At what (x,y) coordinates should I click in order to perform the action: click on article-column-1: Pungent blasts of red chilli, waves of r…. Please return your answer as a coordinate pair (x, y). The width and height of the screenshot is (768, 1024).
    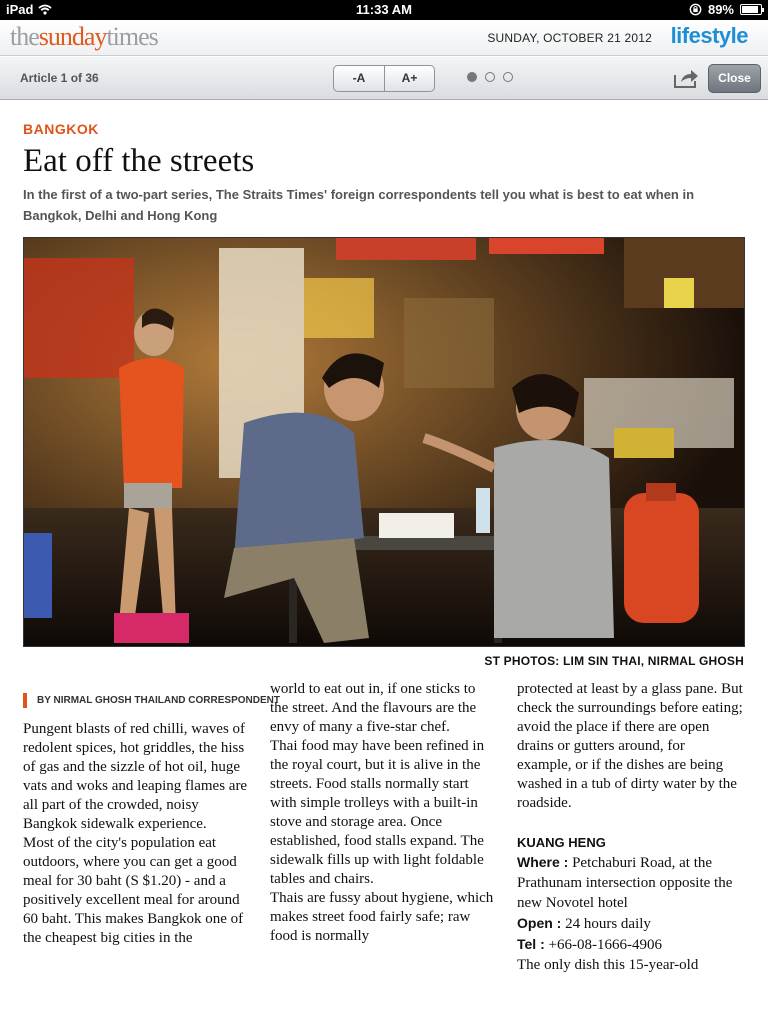
    Looking at the image, I should click on (136, 834).